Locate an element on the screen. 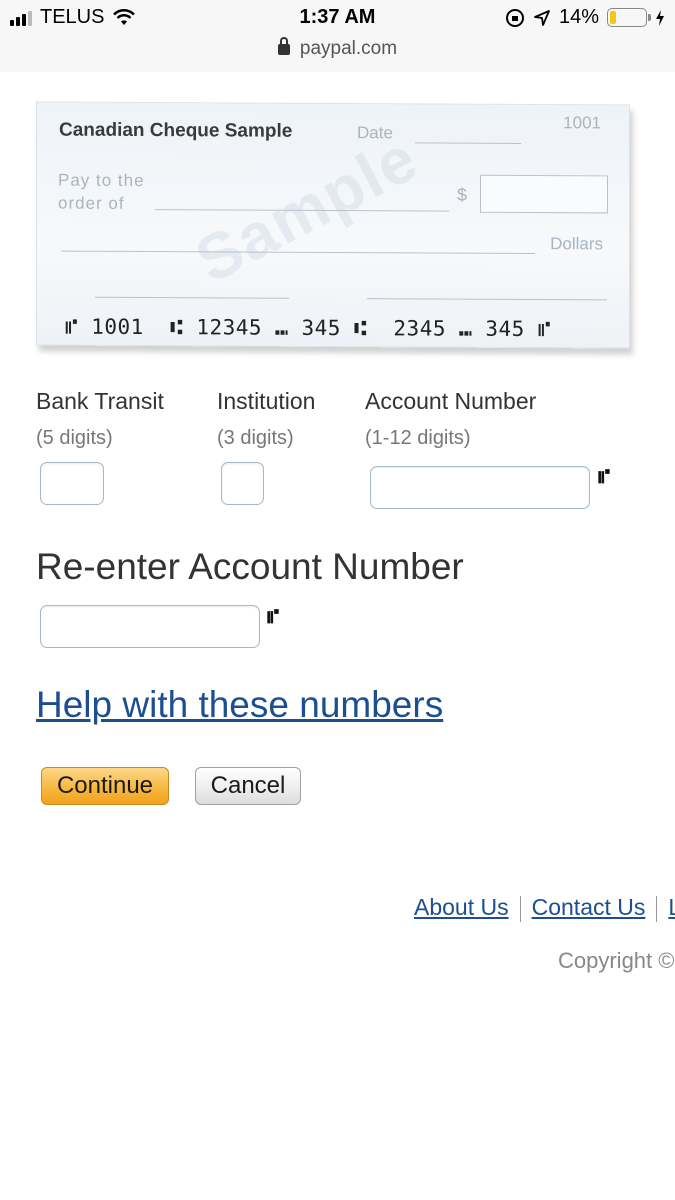 This screenshot has height=1200, width=675. cheque-signature-line is located at coordinates (487, 299).